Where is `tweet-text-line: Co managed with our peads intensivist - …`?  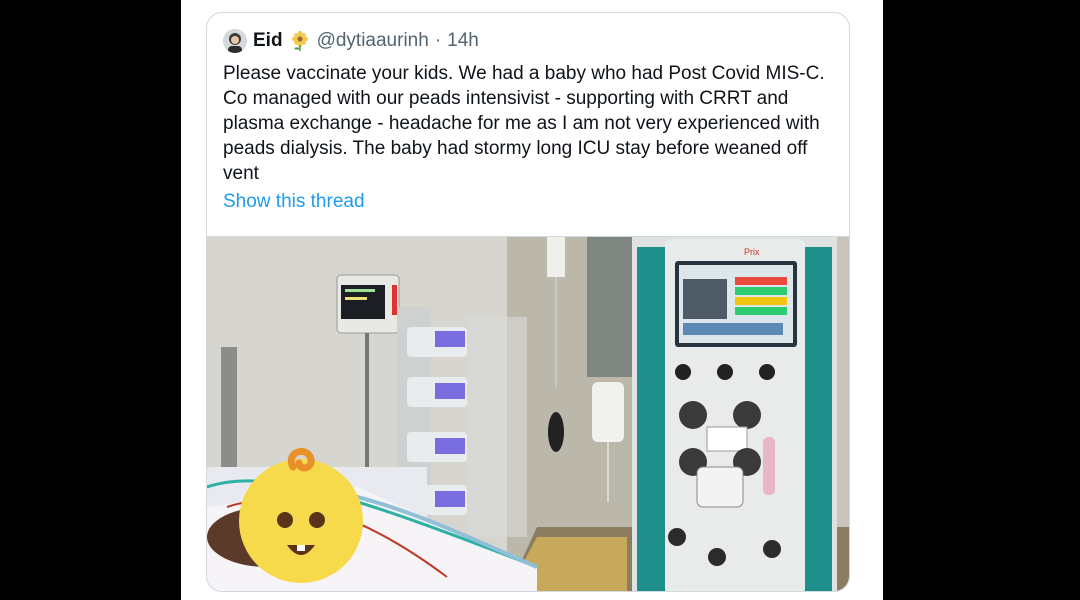
tweet-text-line: Co managed with our peads intensivist - … is located at coordinates (506, 98).